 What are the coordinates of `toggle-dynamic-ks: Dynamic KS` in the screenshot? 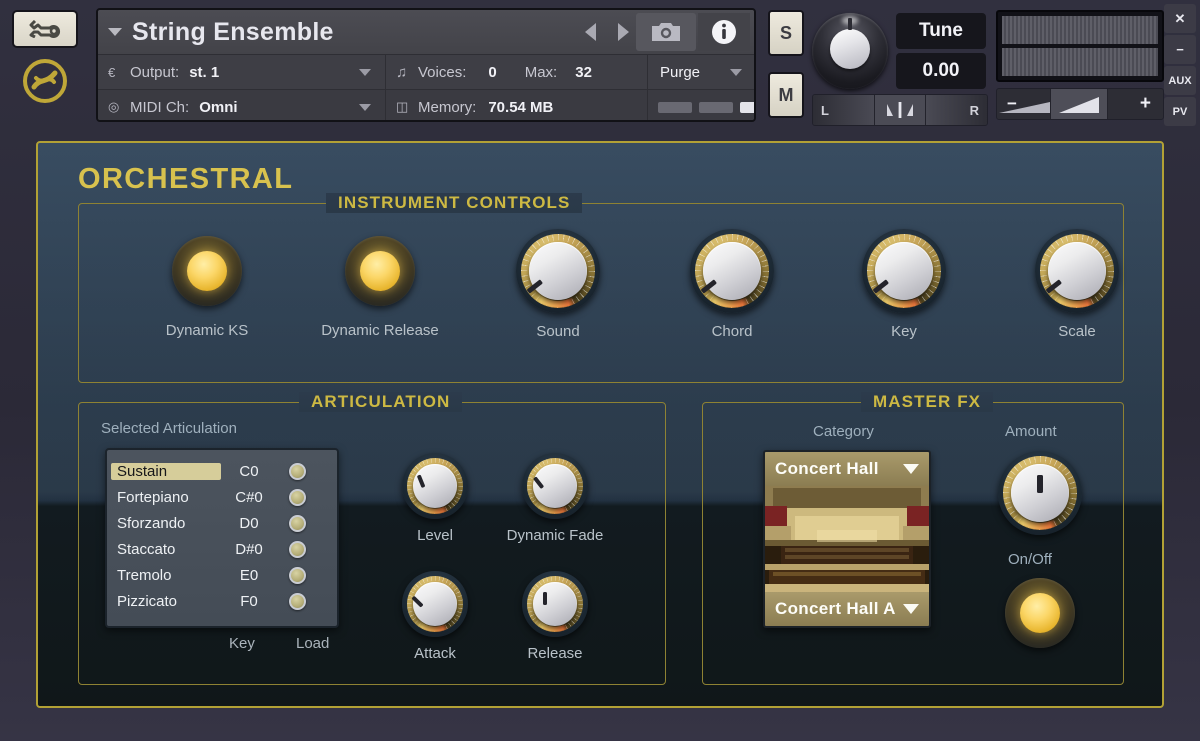 It's located at (207, 287).